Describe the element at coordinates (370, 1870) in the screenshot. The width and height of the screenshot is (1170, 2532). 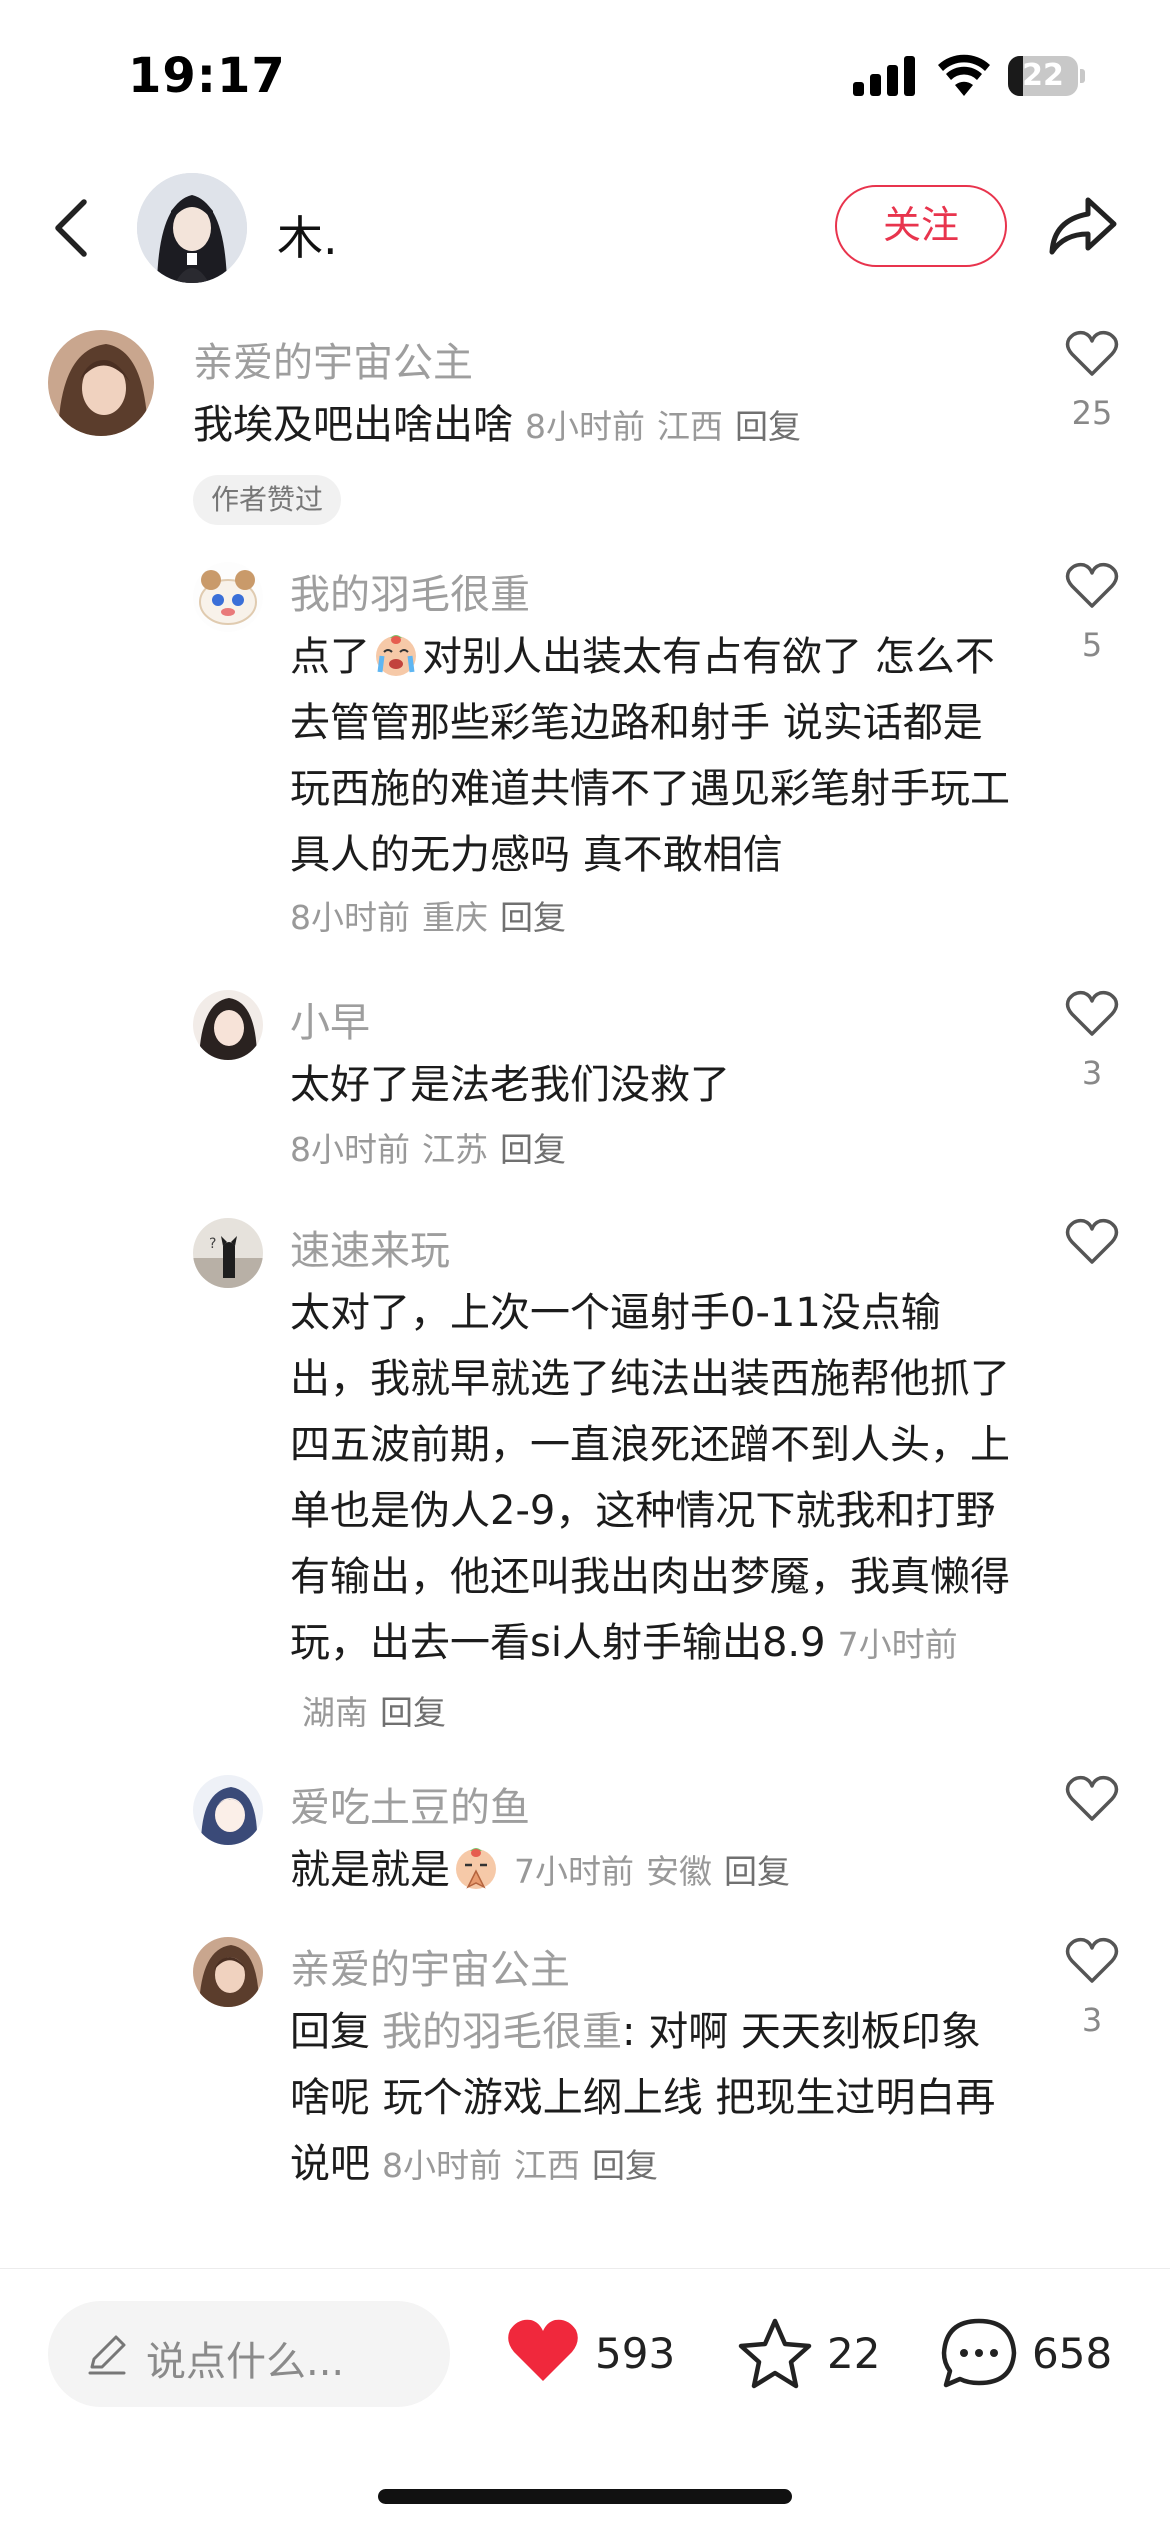
I see `comment-body: 就是就是` at that location.